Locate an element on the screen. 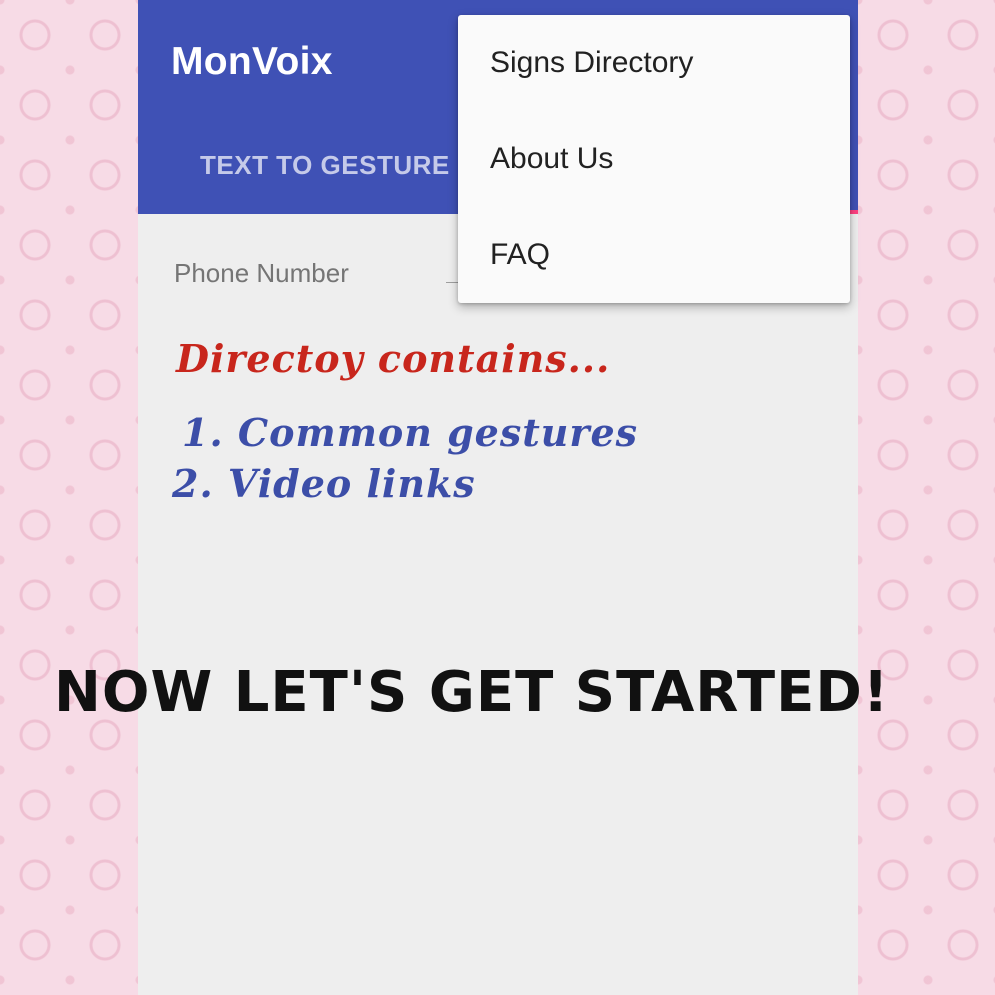 This screenshot has width=995, height=995. menu-item-about-us: About Us is located at coordinates (551, 159).